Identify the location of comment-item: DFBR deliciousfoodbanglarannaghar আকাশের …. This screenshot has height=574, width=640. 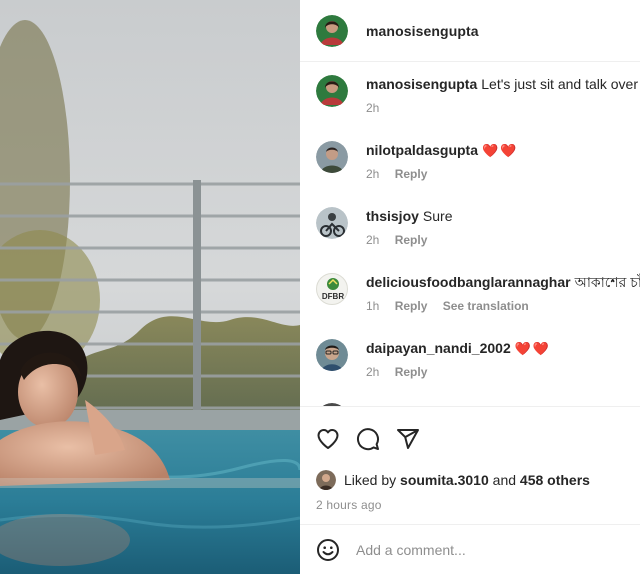
(478, 303).